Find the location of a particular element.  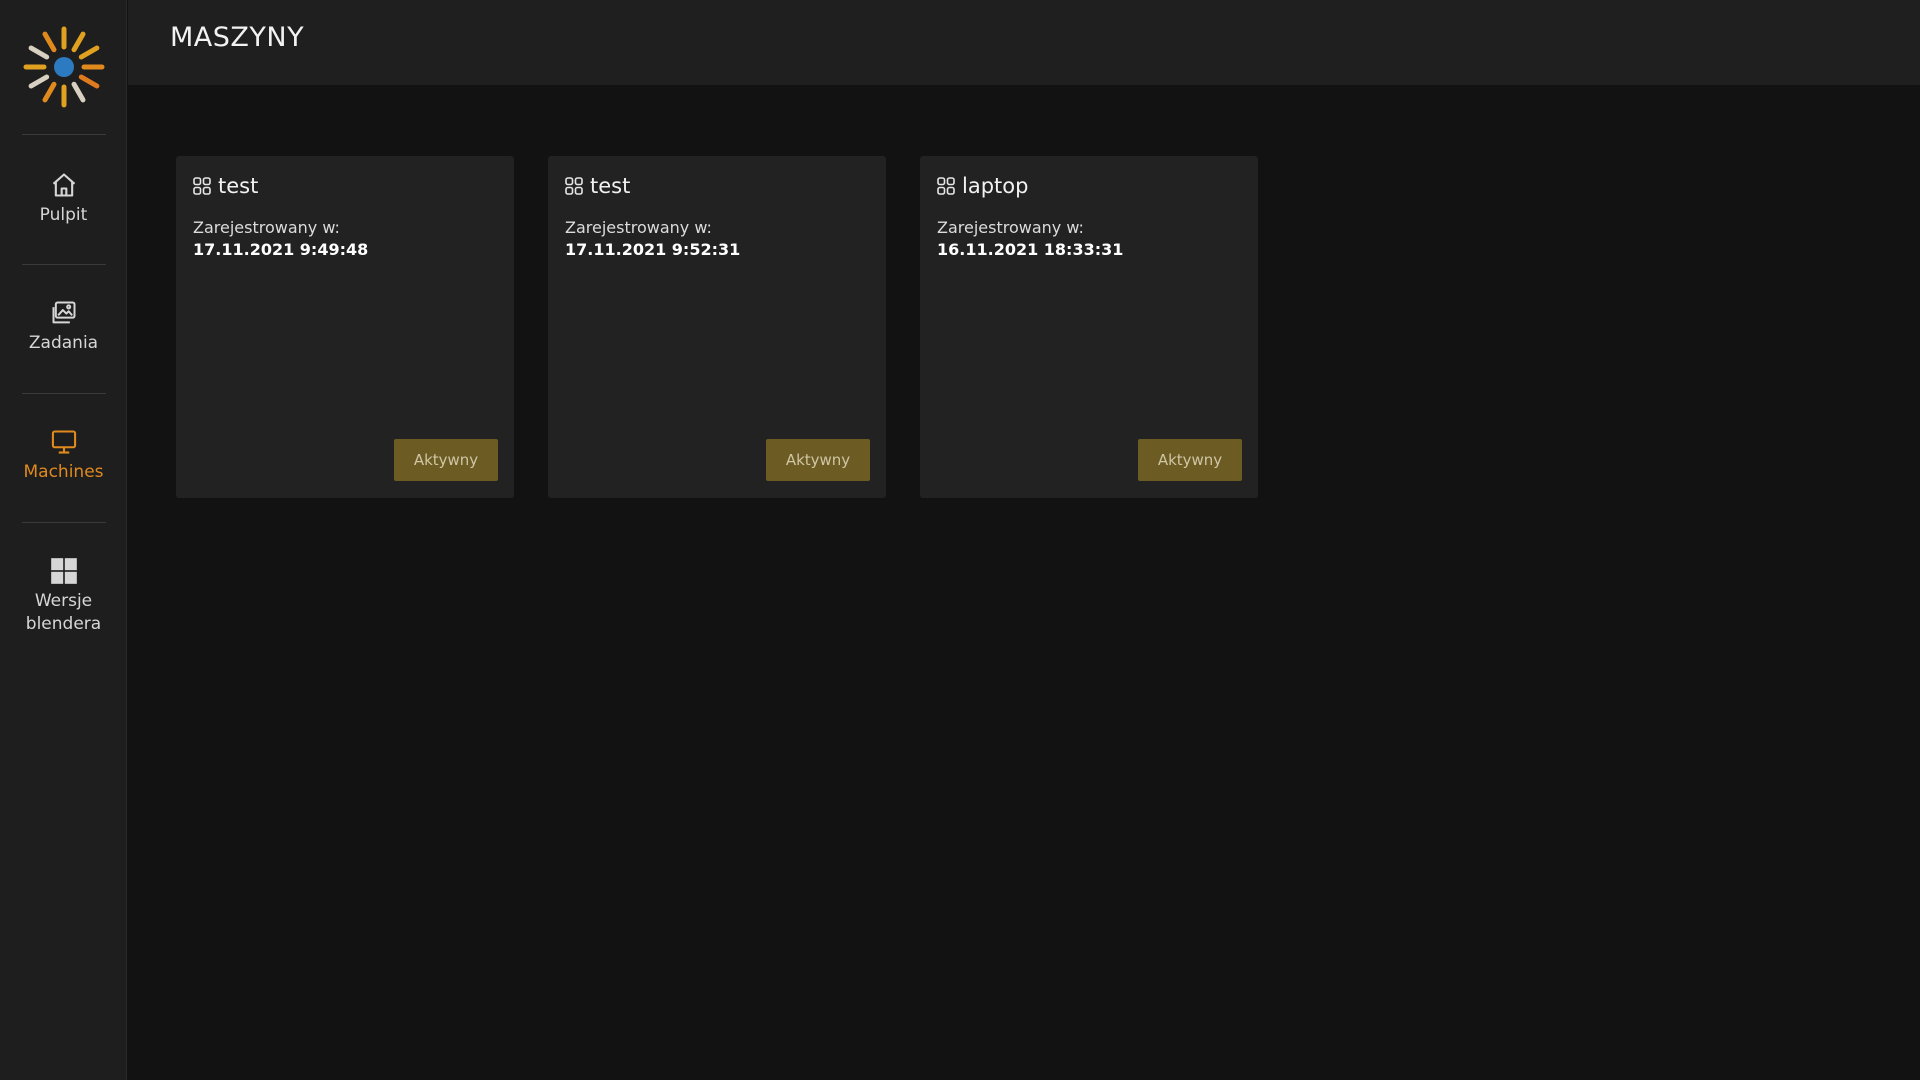

sidebar-item-pulpit: Pulpit is located at coordinates (63, 198).